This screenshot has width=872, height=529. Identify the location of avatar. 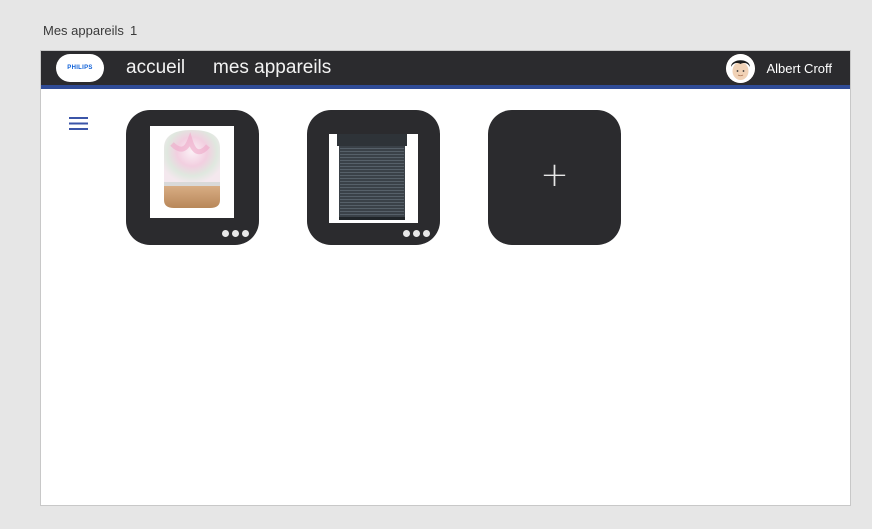
(741, 68).